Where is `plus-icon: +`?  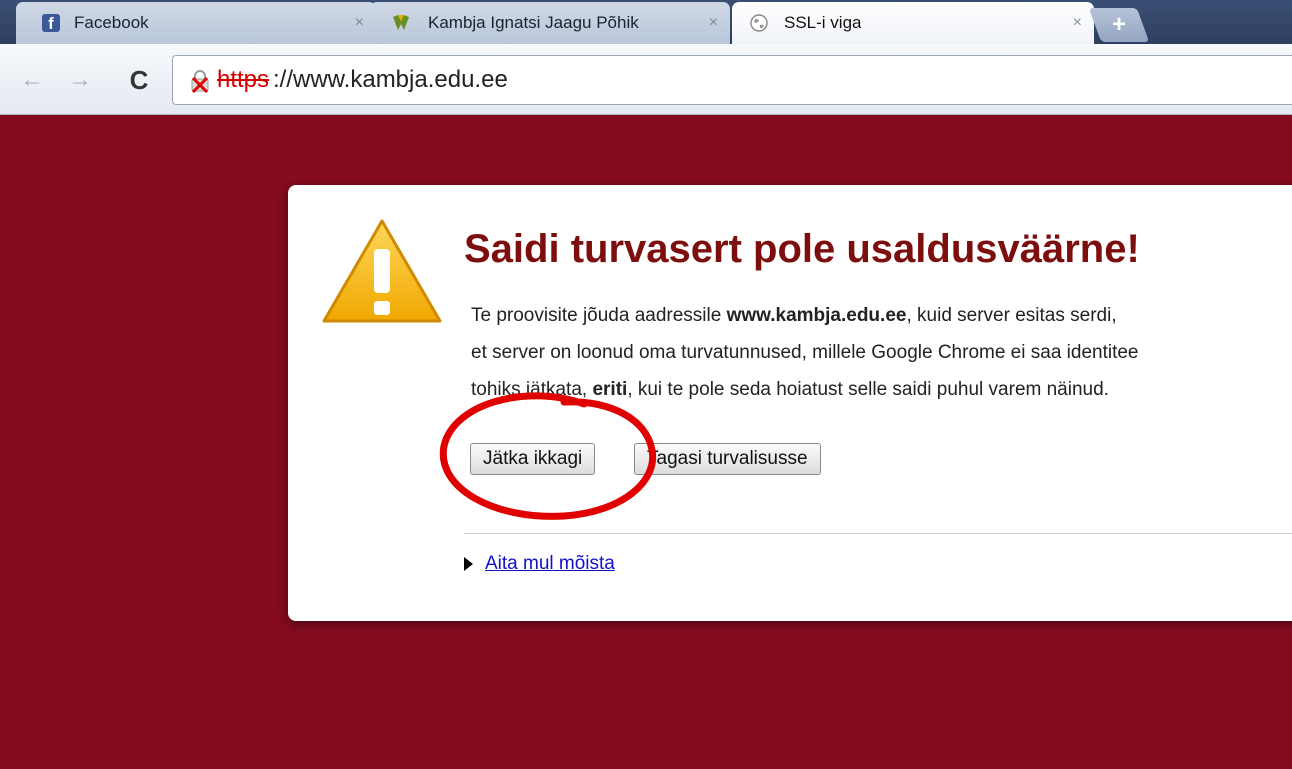 plus-icon: + is located at coordinates (1118, 24).